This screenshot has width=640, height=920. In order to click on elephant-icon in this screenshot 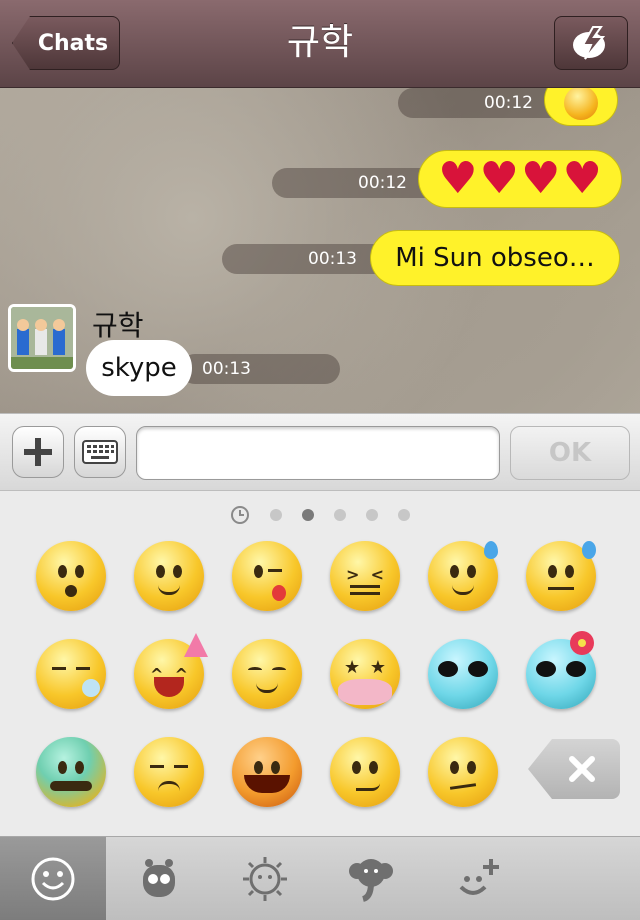, I will do `click(371, 880)`.